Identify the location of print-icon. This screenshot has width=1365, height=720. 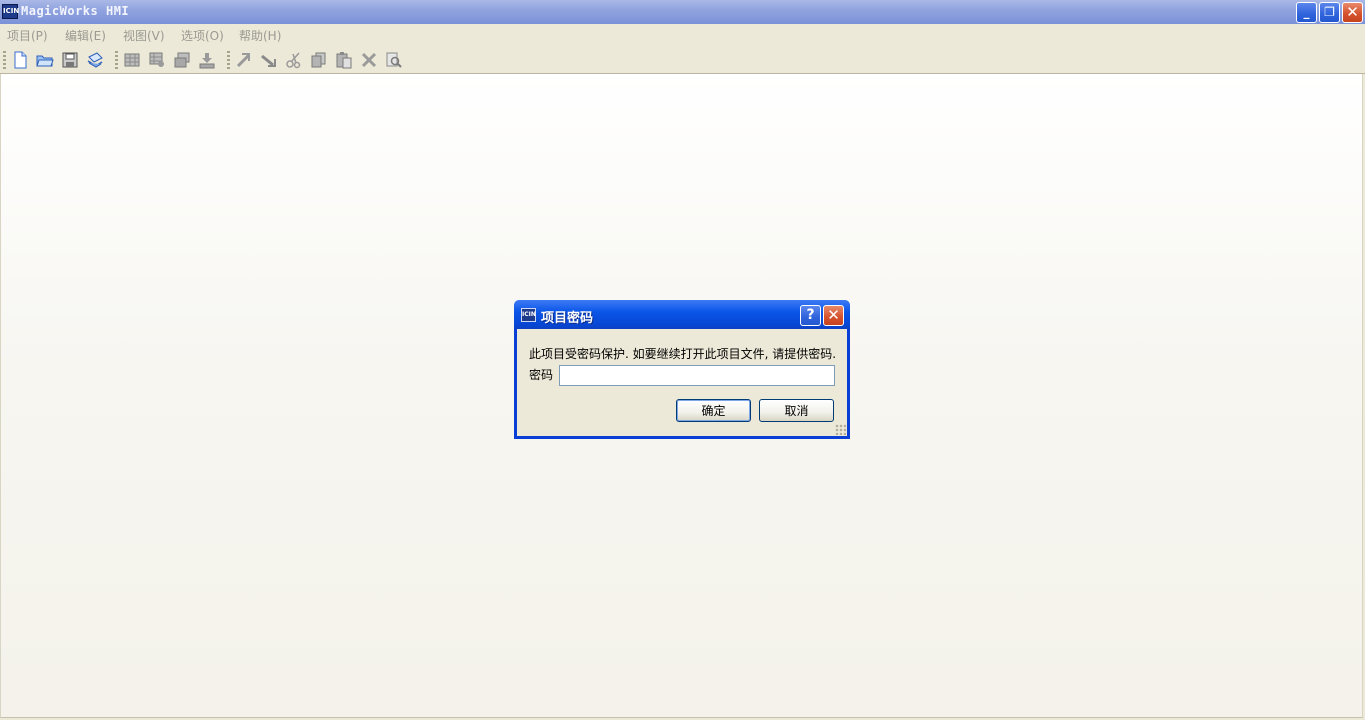
(95, 60).